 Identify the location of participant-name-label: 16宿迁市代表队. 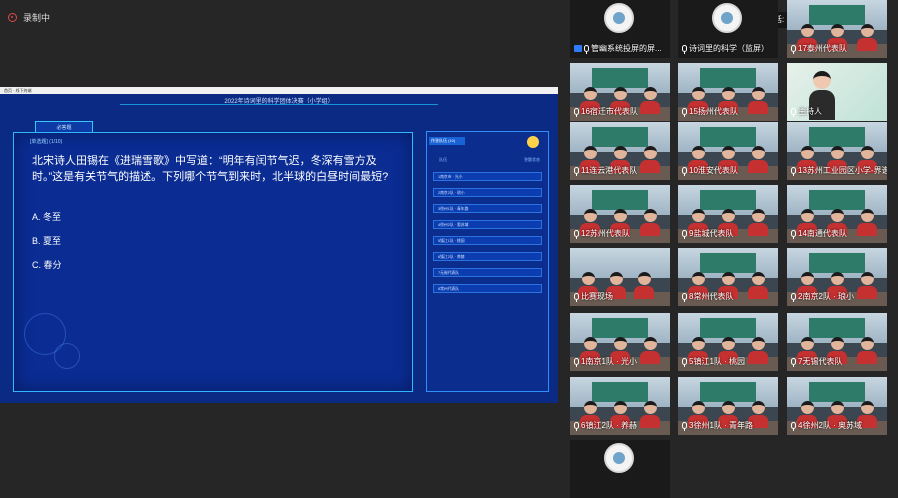
(606, 111).